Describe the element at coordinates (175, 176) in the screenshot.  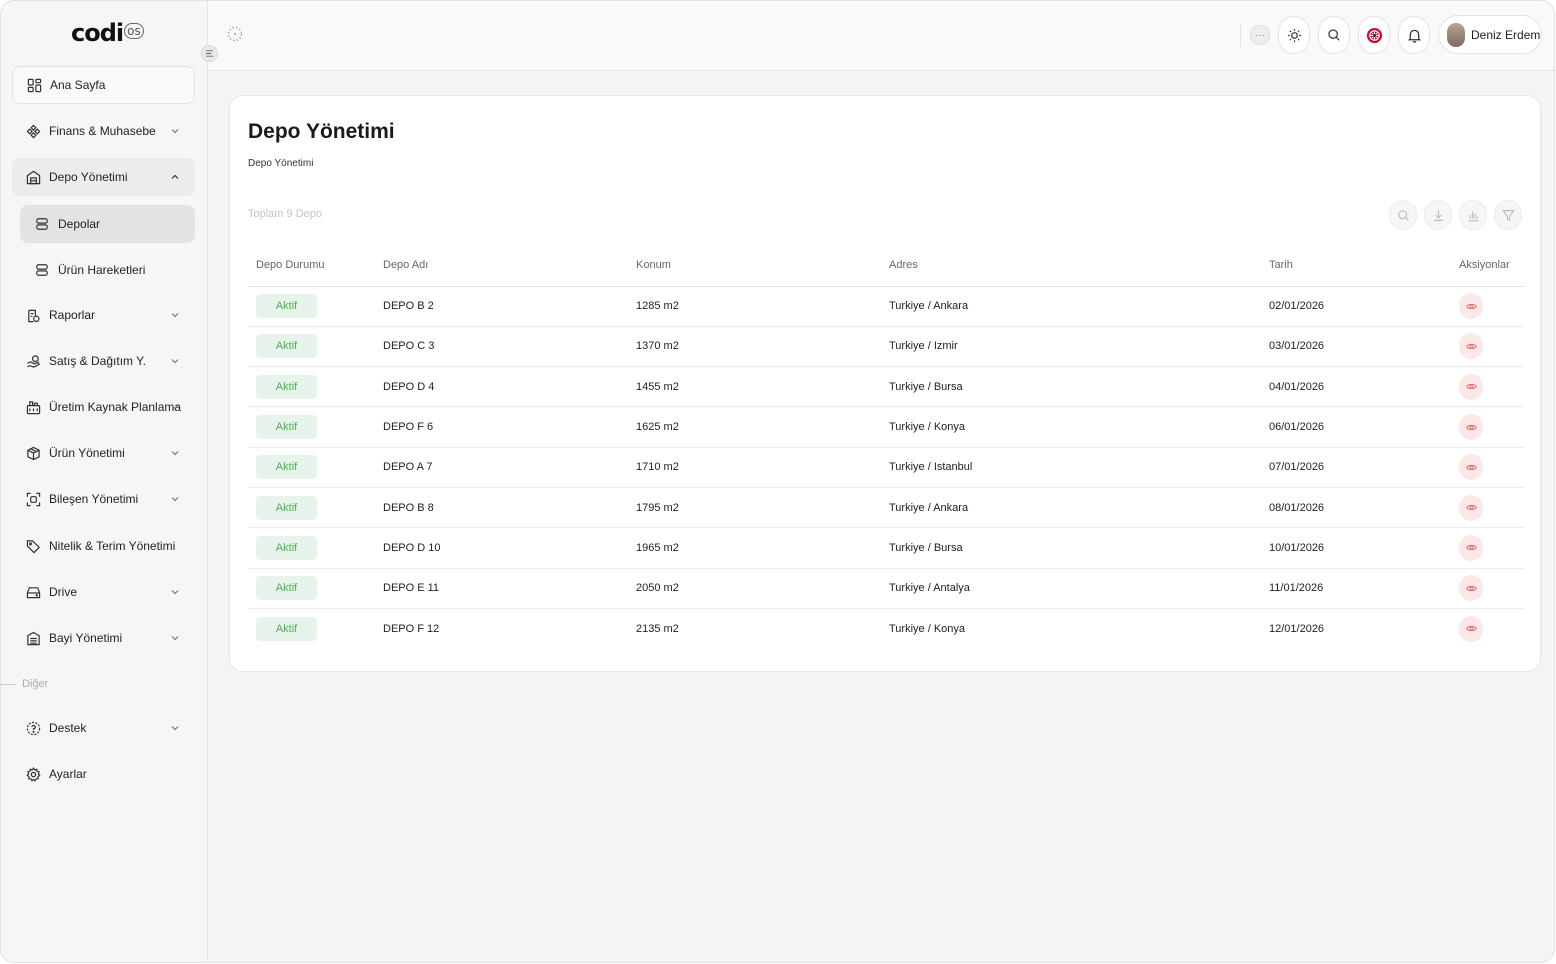
I see `chevron-up-icon` at that location.